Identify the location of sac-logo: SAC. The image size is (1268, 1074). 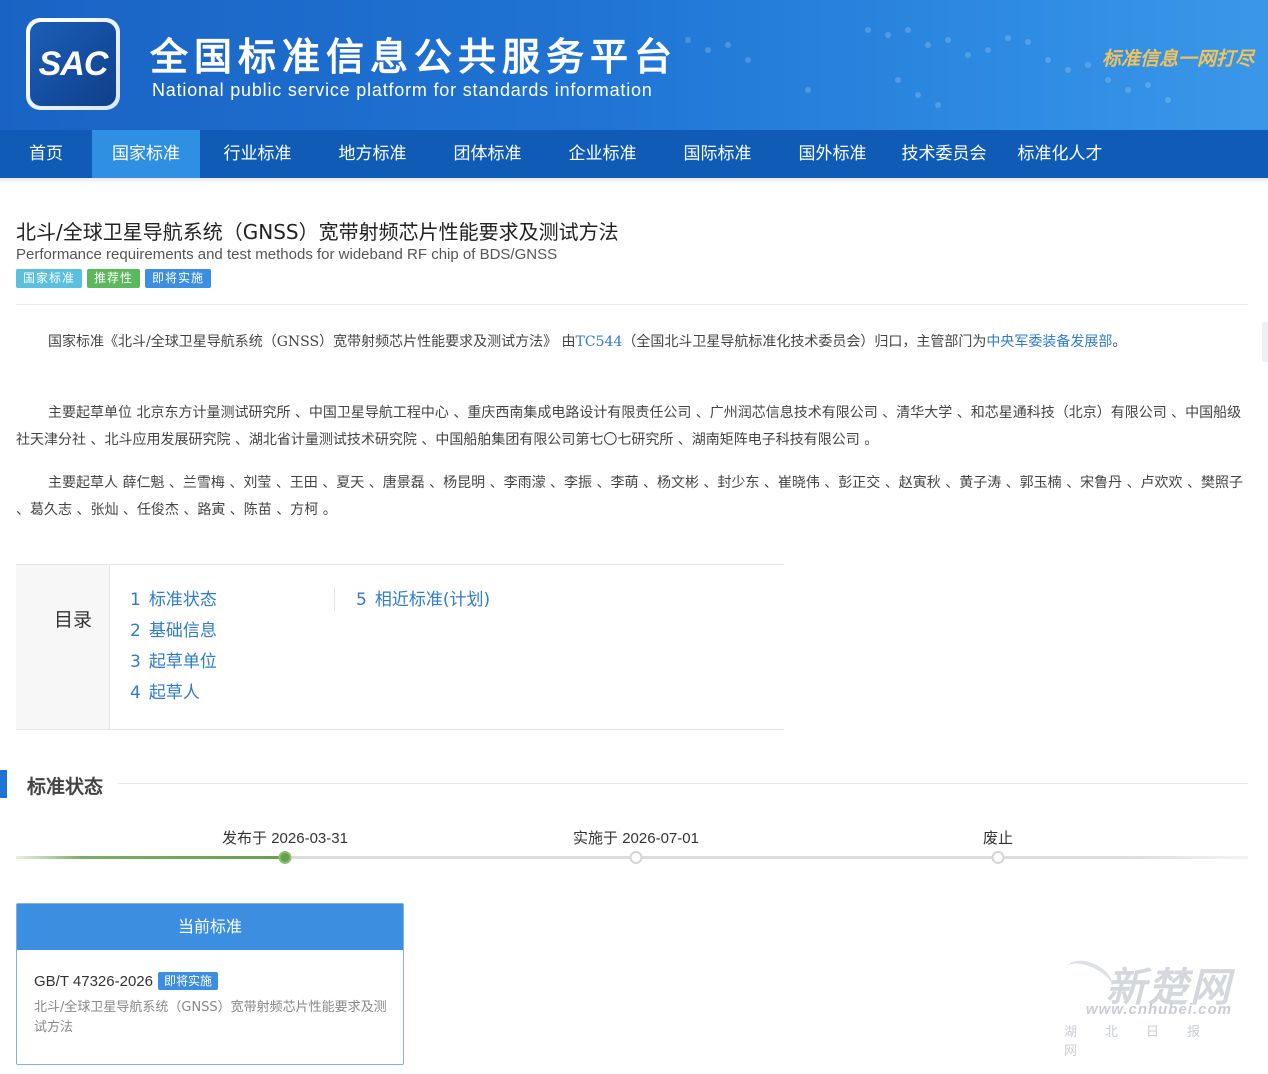
(73, 64).